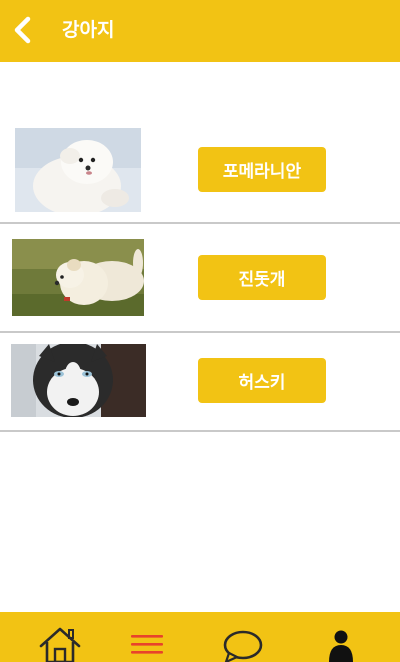 Image resolution: width=400 pixels, height=662 pixels. I want to click on nav-chat, so click(243, 644).